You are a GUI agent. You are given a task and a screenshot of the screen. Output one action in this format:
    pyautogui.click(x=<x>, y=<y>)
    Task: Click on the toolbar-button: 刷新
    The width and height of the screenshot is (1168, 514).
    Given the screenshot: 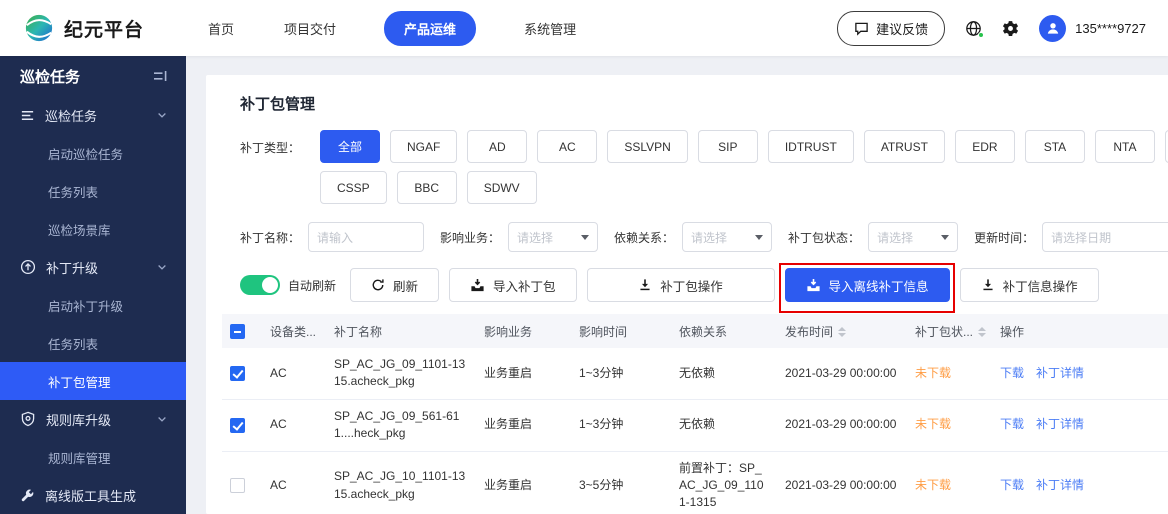 What is the action you would take?
    pyautogui.click(x=395, y=285)
    